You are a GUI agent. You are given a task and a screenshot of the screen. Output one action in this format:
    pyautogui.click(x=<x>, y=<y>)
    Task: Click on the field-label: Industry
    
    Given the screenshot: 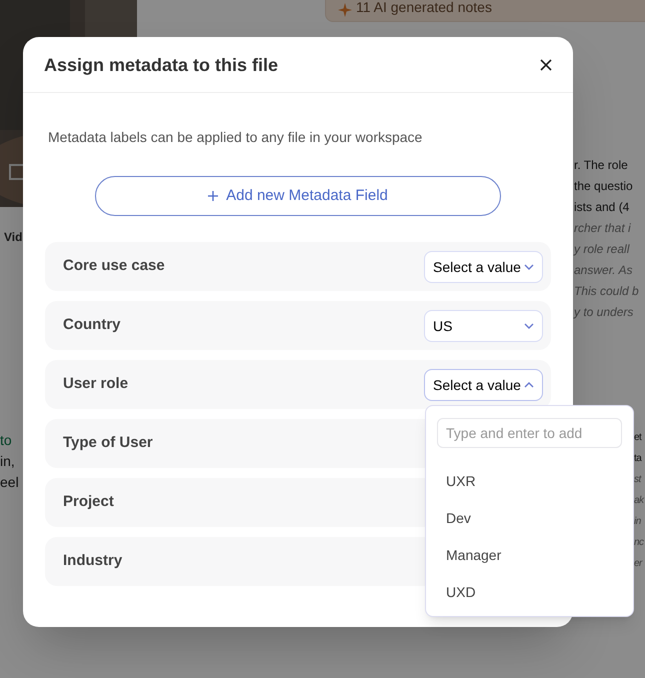 What is the action you would take?
    pyautogui.click(x=92, y=561)
    